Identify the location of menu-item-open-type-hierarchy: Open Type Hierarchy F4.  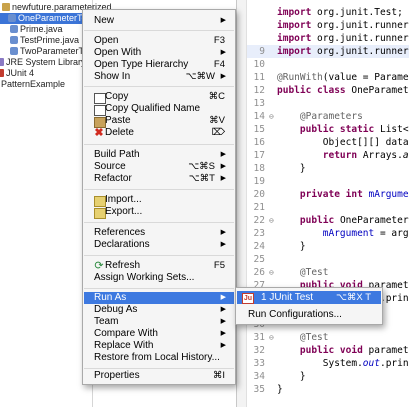
(159, 65).